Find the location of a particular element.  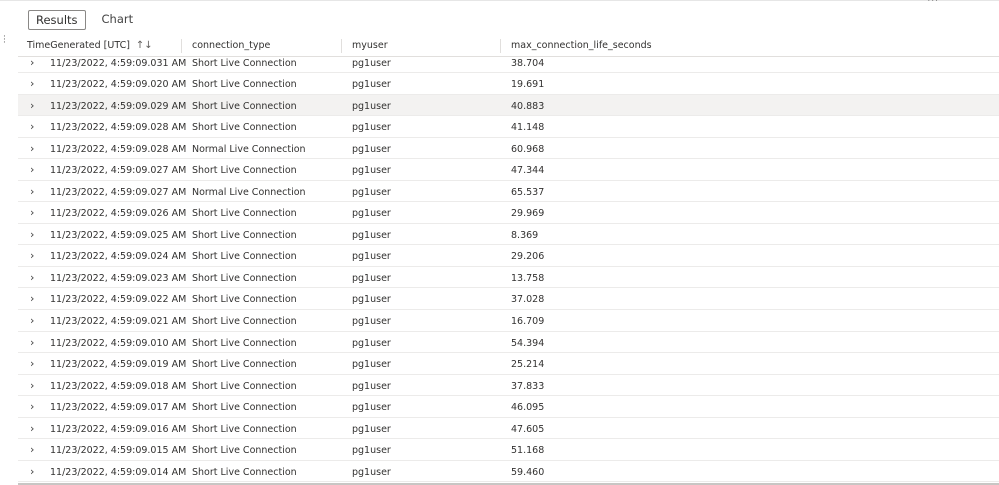

cell-max-connection-life: 29.206 is located at coordinates (528, 257).